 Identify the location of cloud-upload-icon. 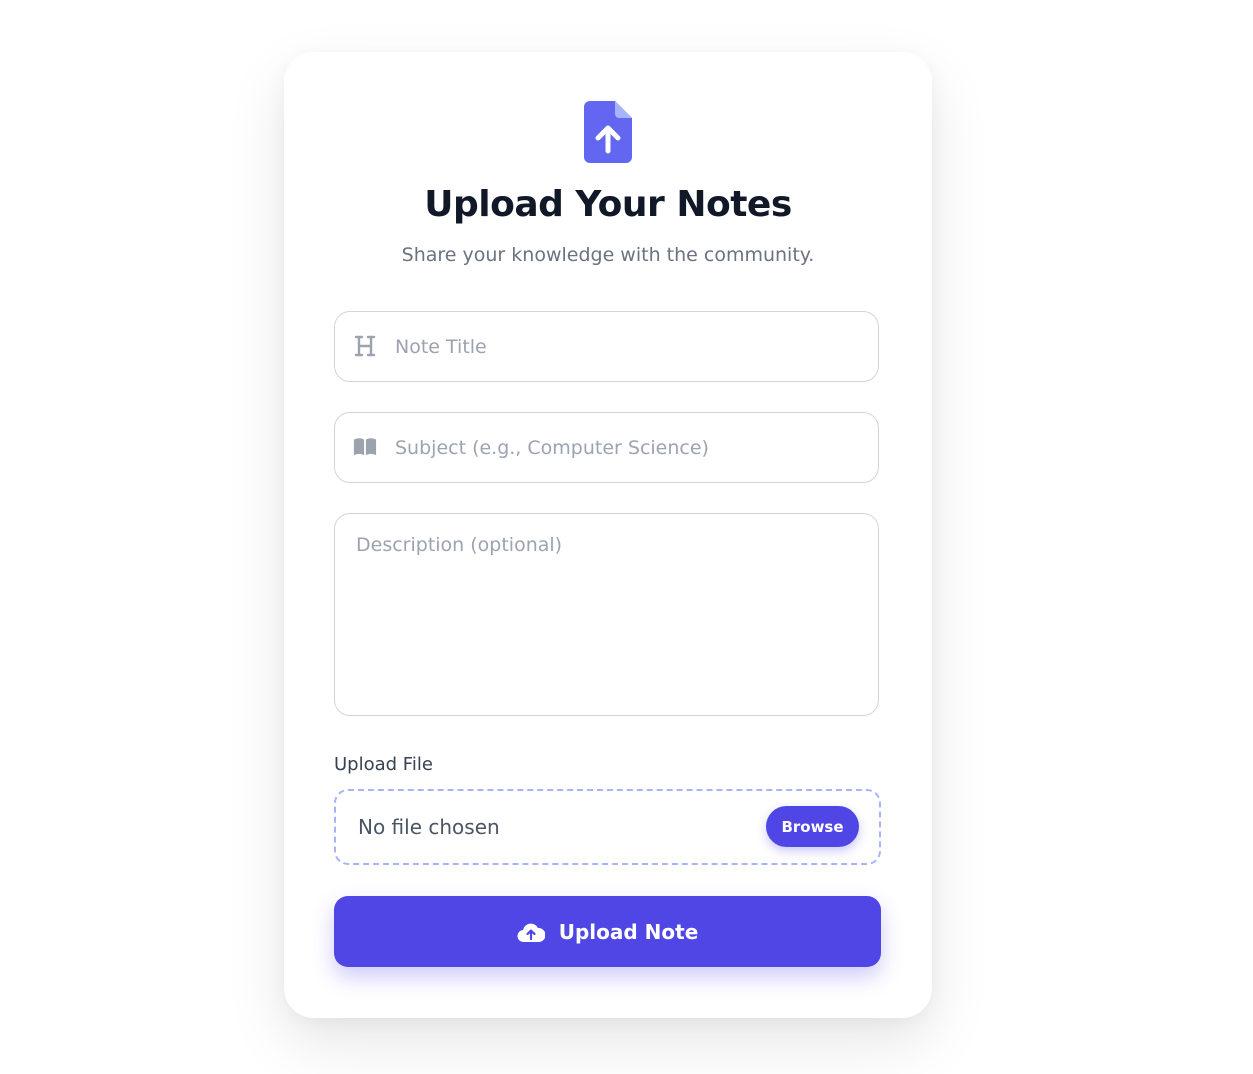
(531, 932).